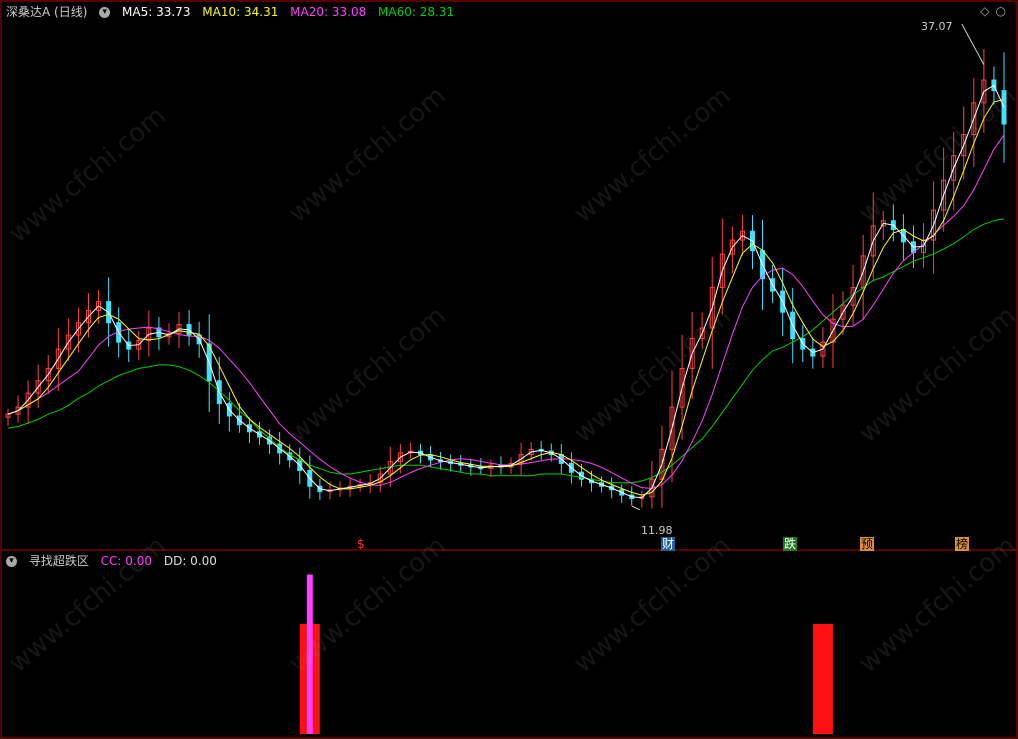  I want to click on dd-value: DD: 0.00, so click(190, 561).